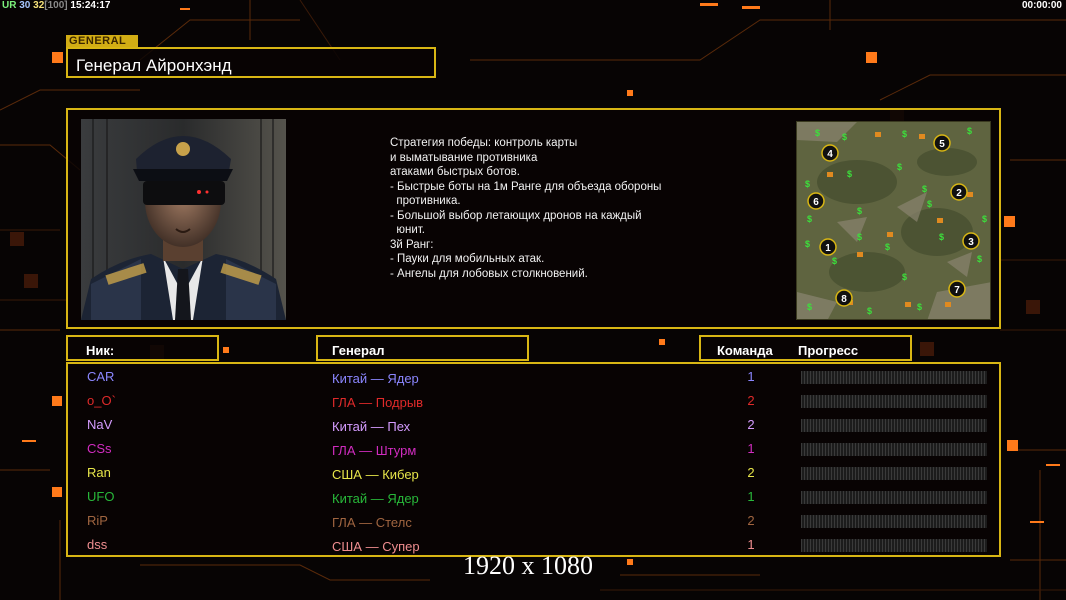  Describe the element at coordinates (533, 450) in the screenshot. I see `player-row: CSs ГЛА — Штурм 1` at that location.